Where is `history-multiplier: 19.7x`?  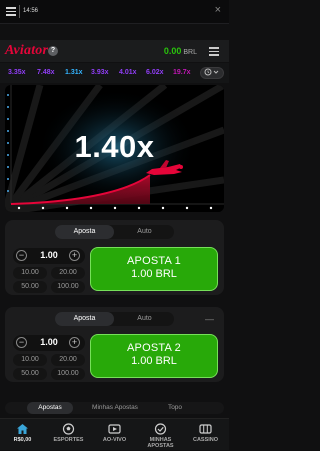 history-multiplier: 19.7x is located at coordinates (182, 72).